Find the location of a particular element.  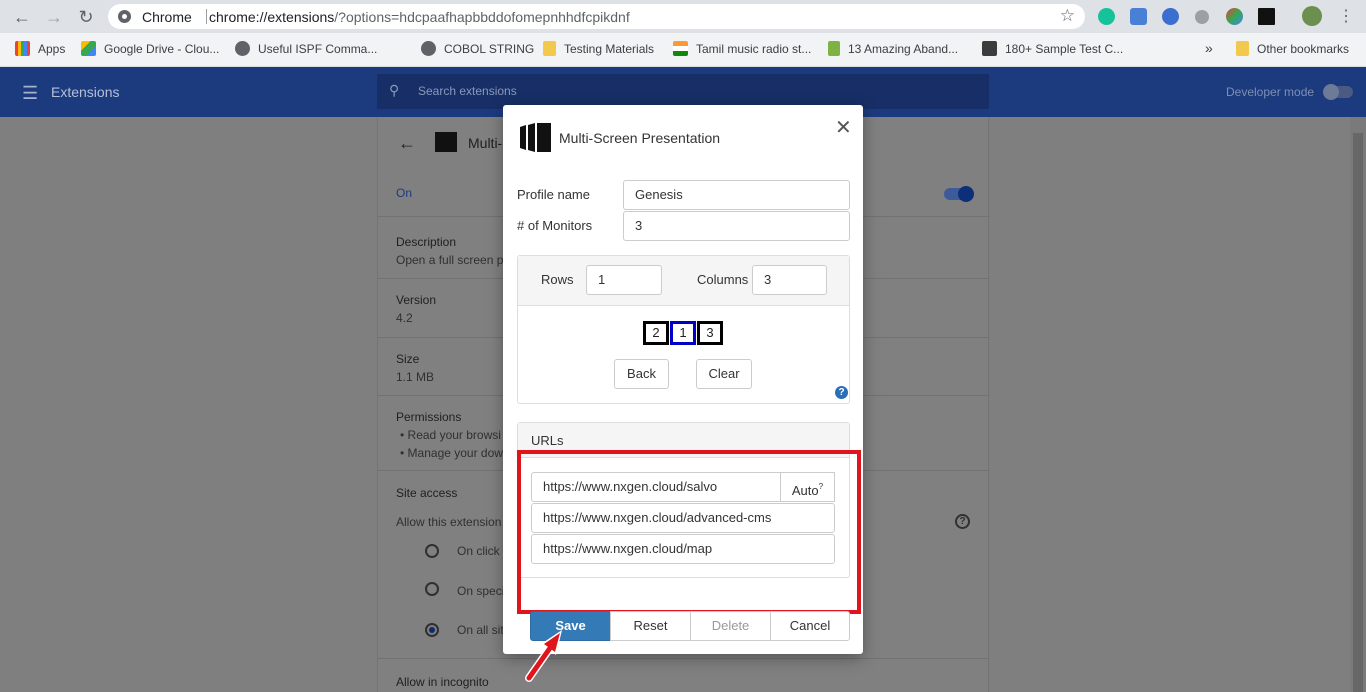

bookmark-other: Other bookmarks is located at coordinates (1292, 50).